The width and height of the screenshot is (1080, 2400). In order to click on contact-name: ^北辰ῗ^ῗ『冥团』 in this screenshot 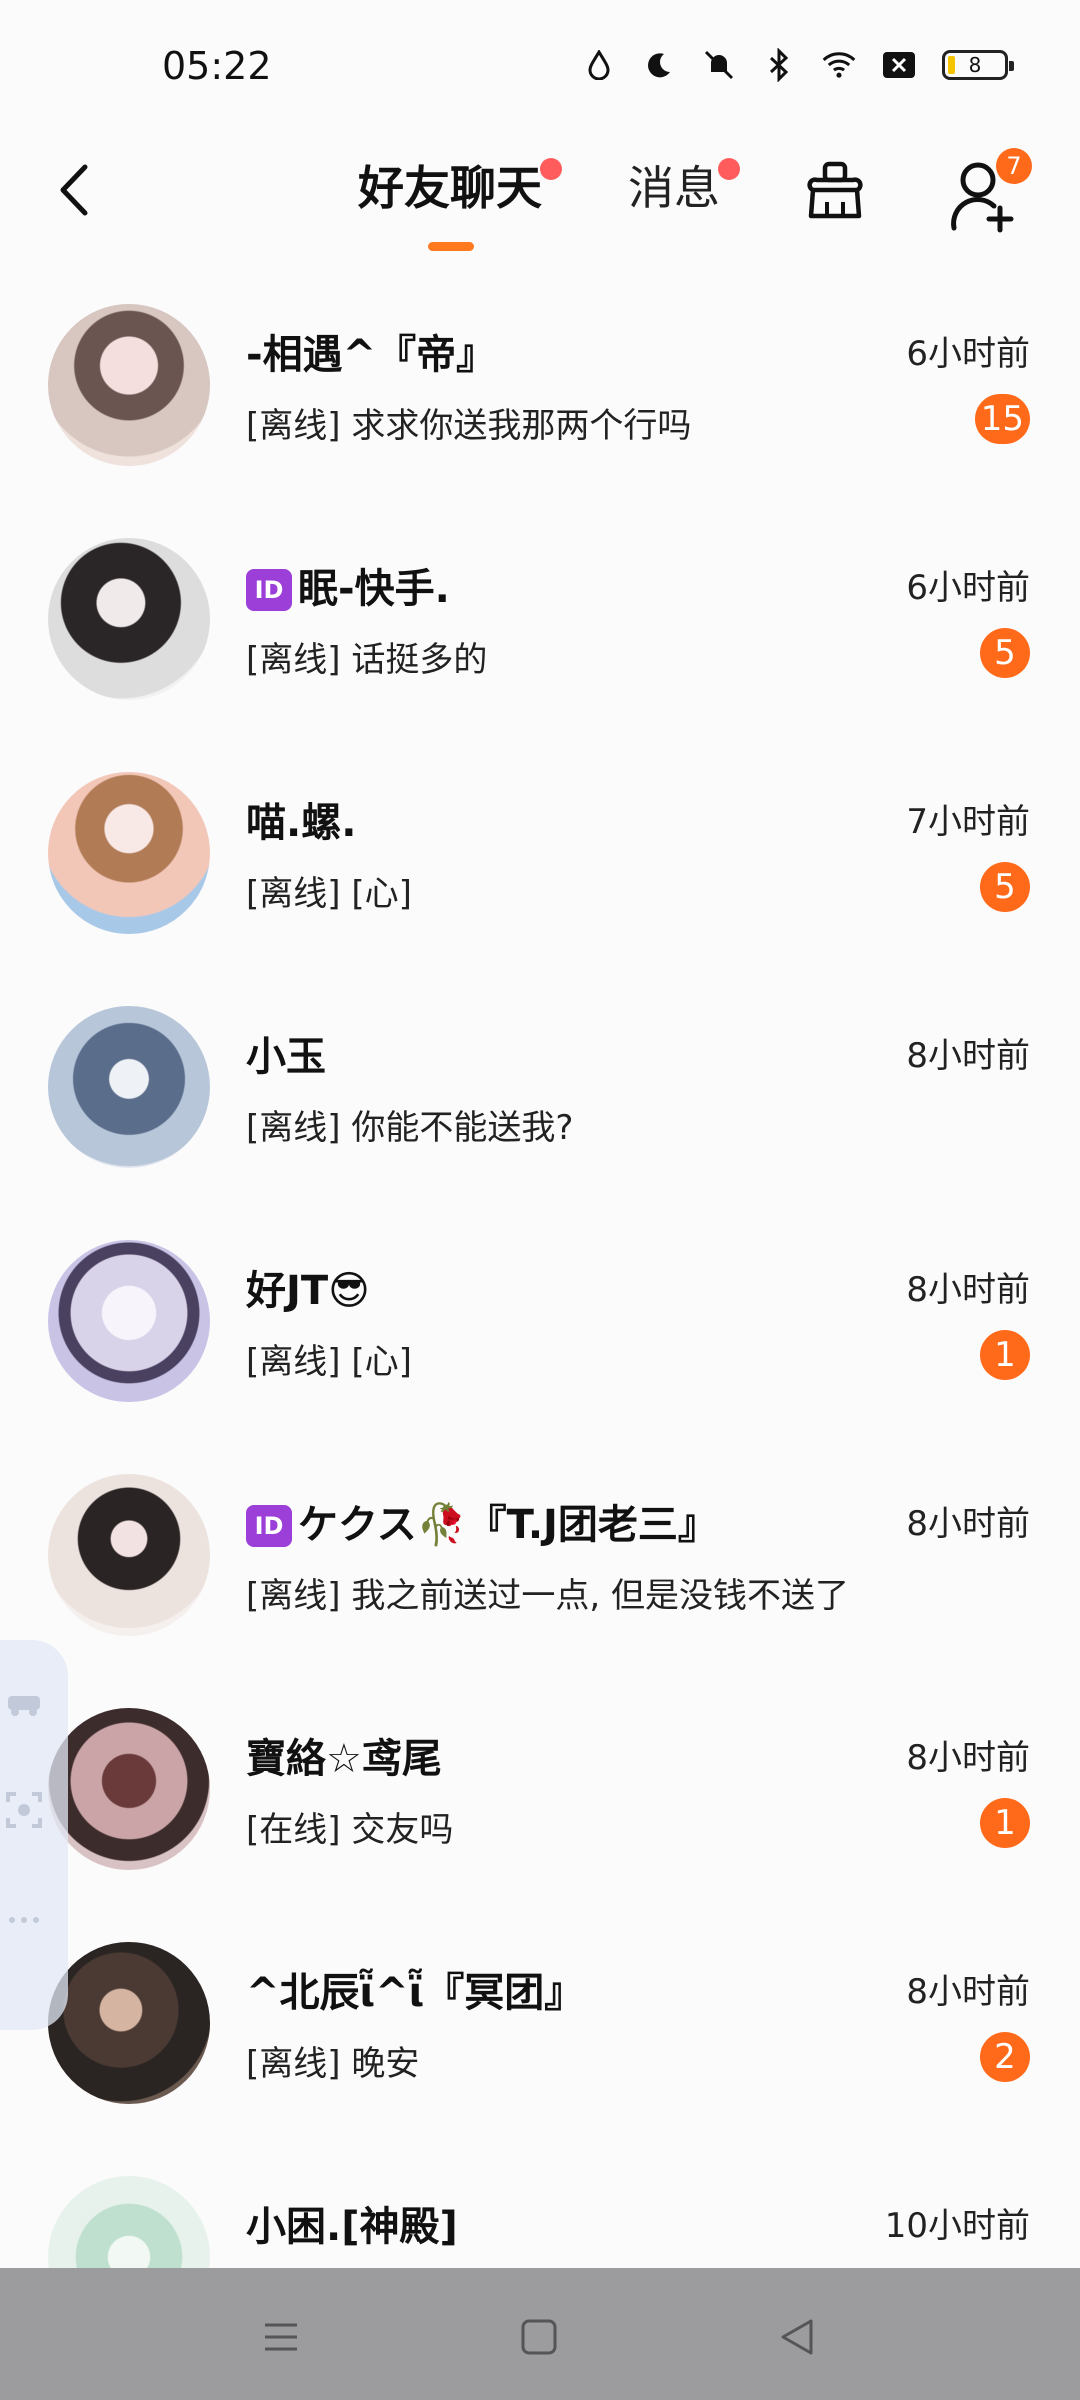, I will do `click(415, 1993)`.